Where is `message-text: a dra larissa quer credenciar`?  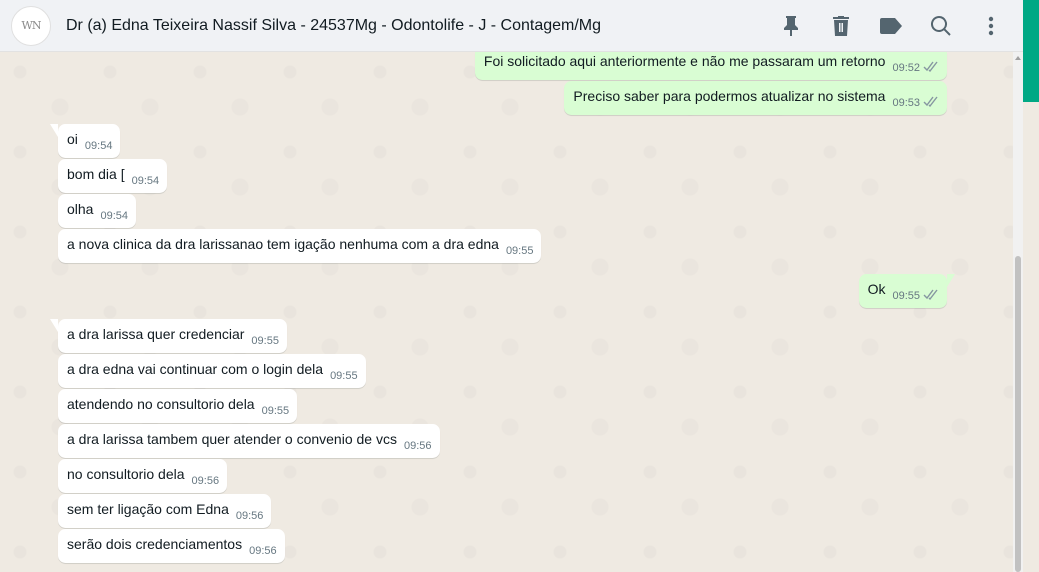
message-text: a dra larissa quer credenciar is located at coordinates (156, 334).